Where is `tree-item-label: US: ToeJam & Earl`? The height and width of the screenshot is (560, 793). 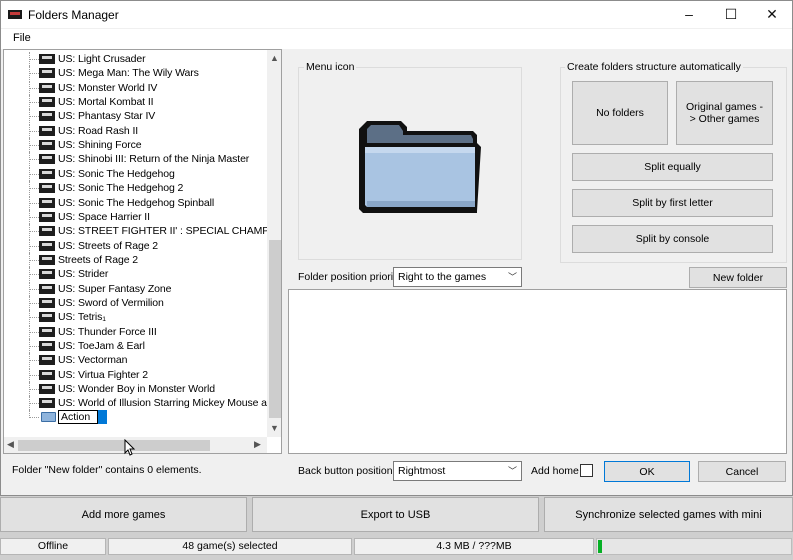 tree-item-label: US: ToeJam & Earl is located at coordinates (101, 346).